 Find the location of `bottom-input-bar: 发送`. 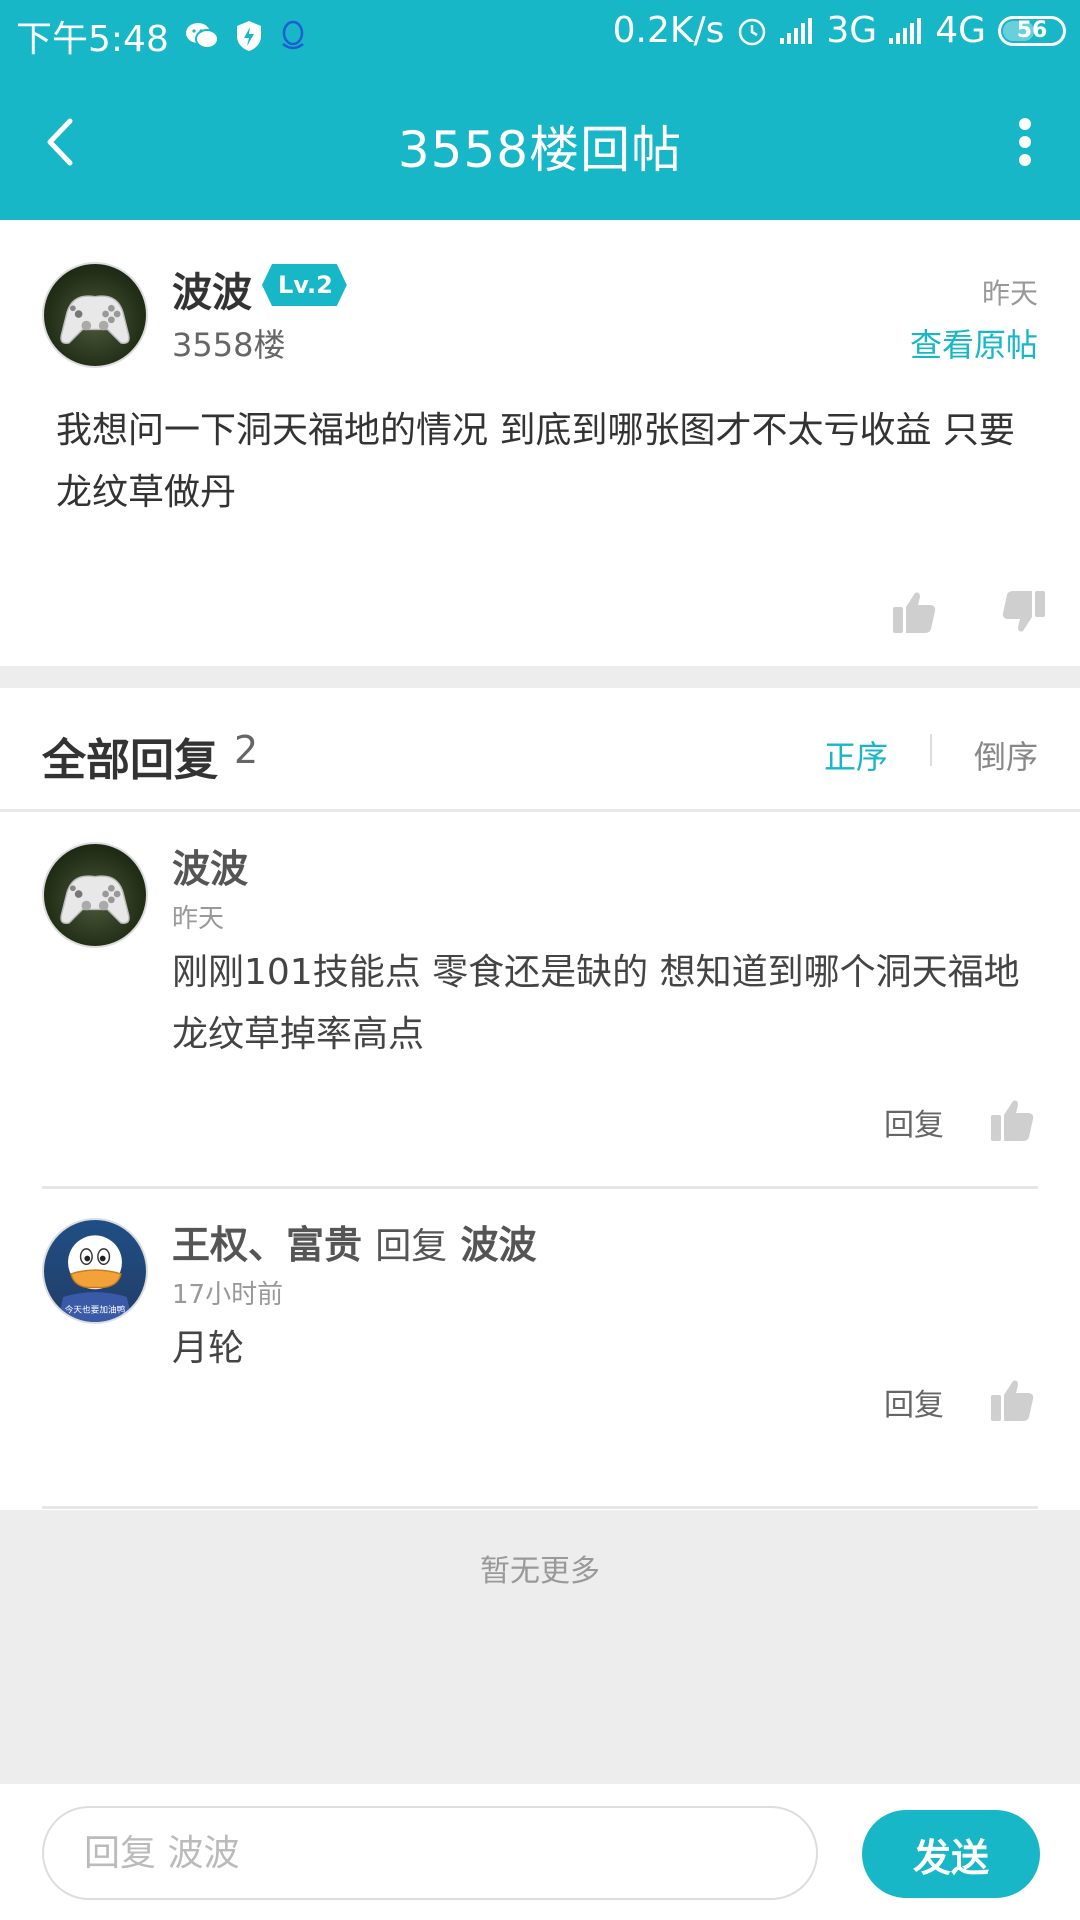

bottom-input-bar: 发送 is located at coordinates (540, 1851).